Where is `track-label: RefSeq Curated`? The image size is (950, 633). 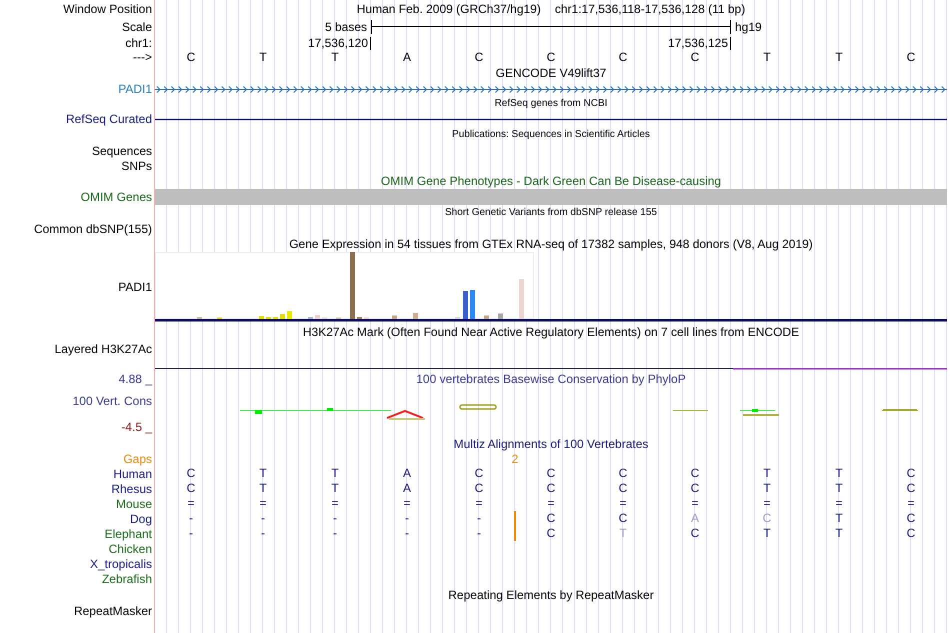 track-label: RefSeq Curated is located at coordinates (77, 119).